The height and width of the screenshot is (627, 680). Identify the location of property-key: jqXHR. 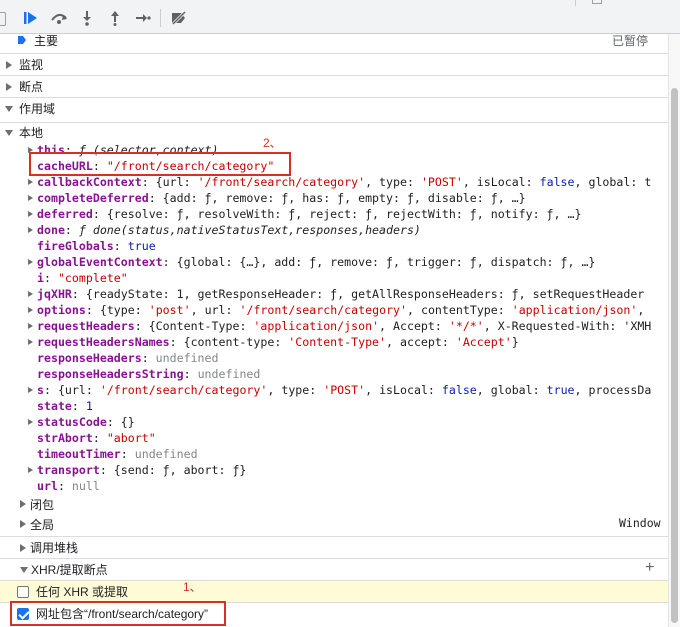
(54, 294).